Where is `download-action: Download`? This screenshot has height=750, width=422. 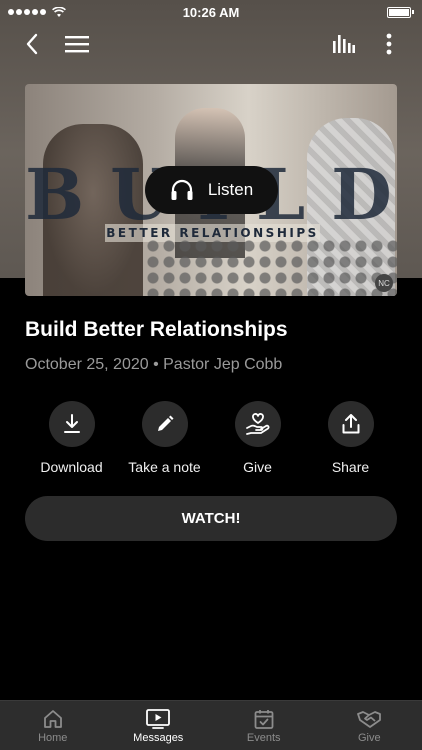 download-action: Download is located at coordinates (71, 438).